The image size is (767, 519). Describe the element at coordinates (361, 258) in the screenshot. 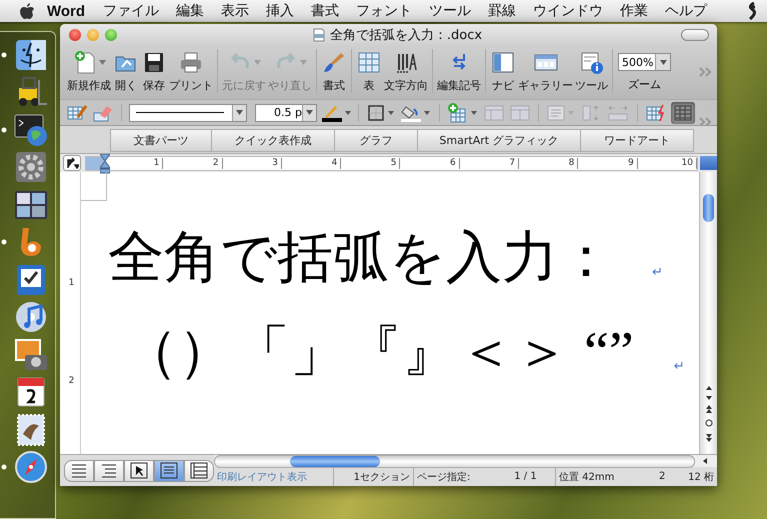

I see `document-text: 全角で括弧を入力：` at that location.